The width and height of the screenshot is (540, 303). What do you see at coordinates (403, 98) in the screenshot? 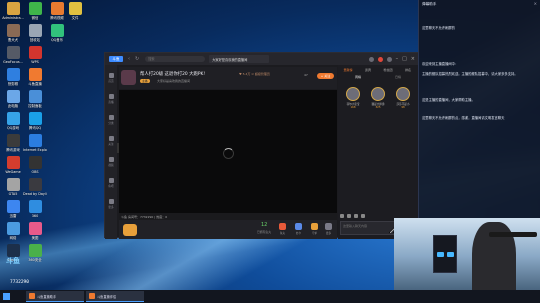
I see `podium-user: 莎莎不是小 98` at bounding box center [403, 98].